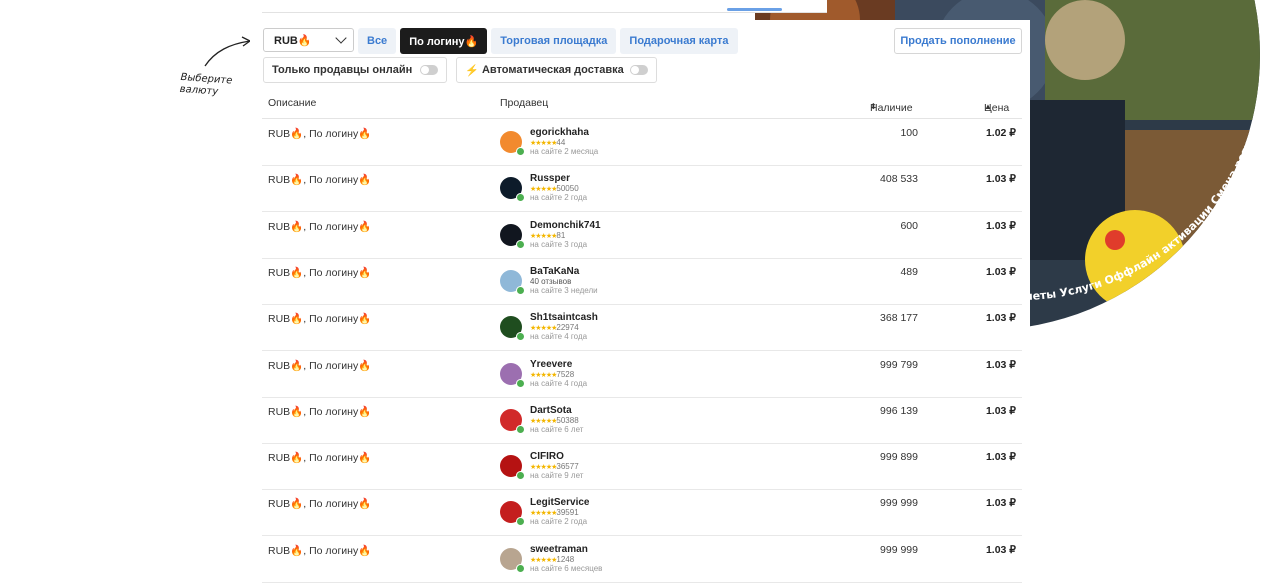  What do you see at coordinates (899, 410) in the screenshot?
I see `row-stock: 996 139` at bounding box center [899, 410].